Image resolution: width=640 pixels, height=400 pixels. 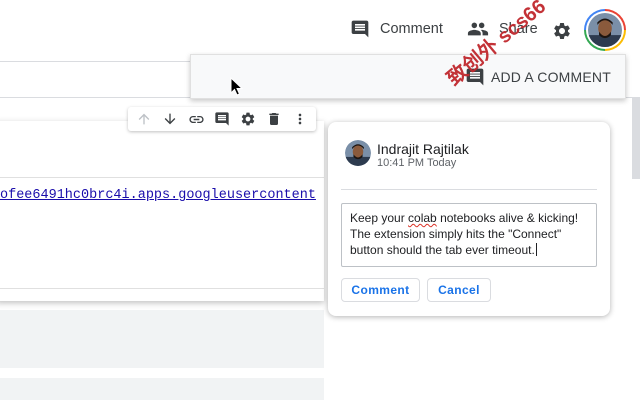 What do you see at coordinates (417, 163) in the screenshot?
I see `comment-time: 10:41 PM Today` at bounding box center [417, 163].